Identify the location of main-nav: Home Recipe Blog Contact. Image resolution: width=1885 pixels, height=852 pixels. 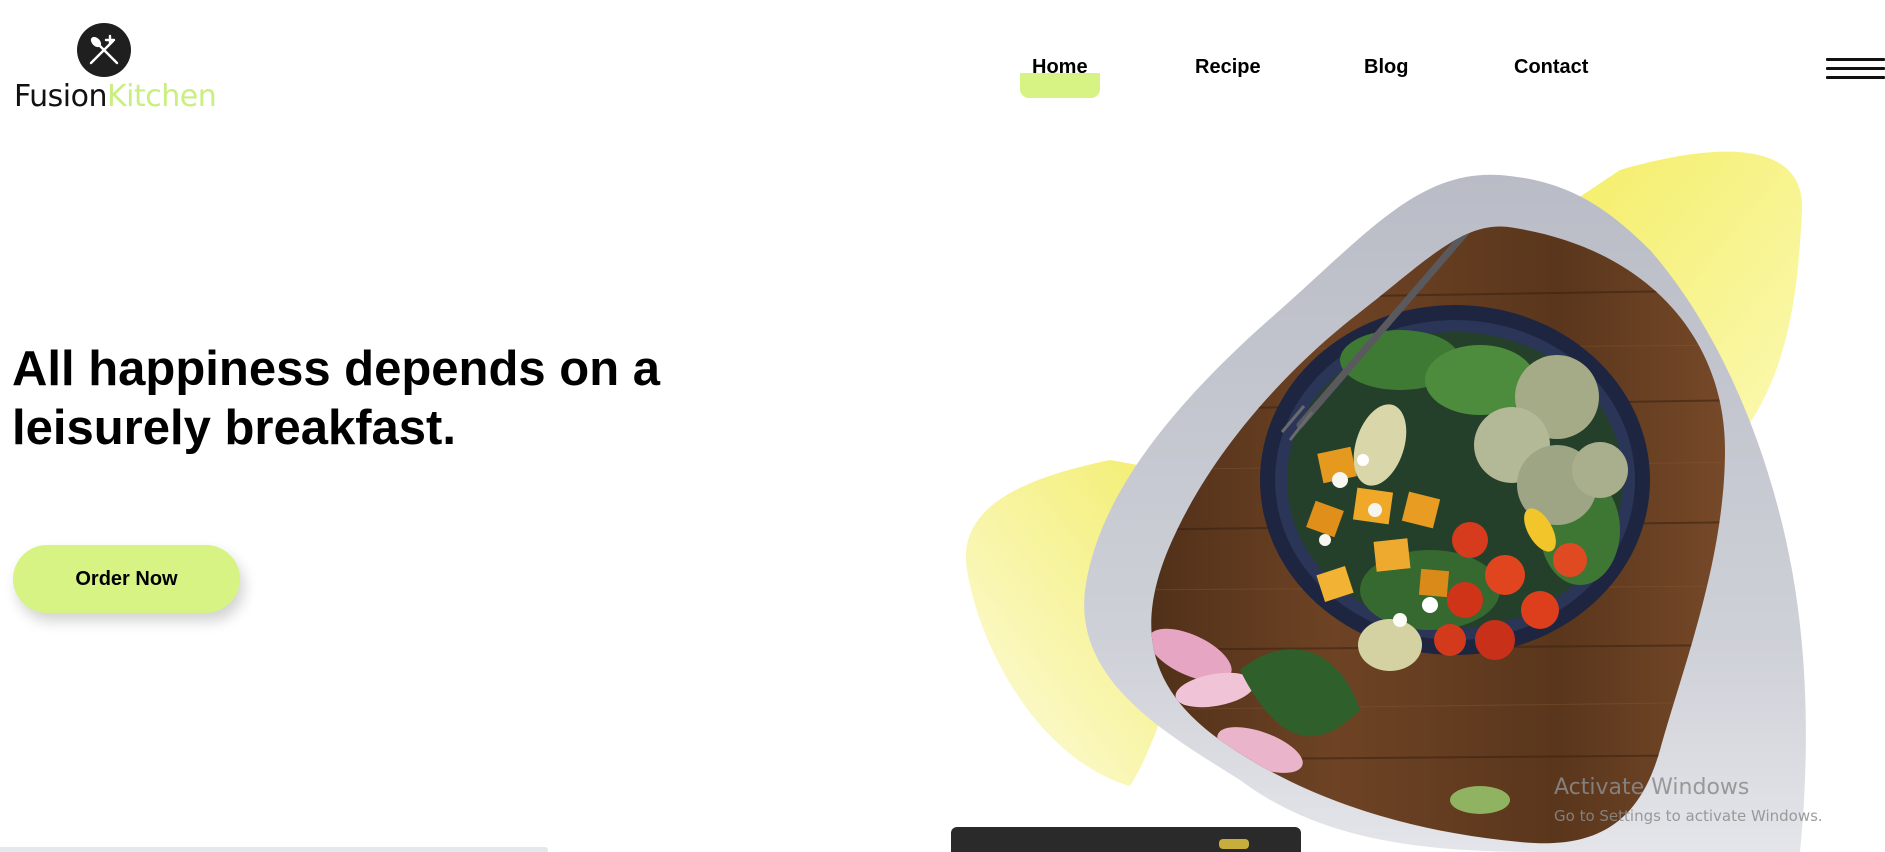
(1310, 80).